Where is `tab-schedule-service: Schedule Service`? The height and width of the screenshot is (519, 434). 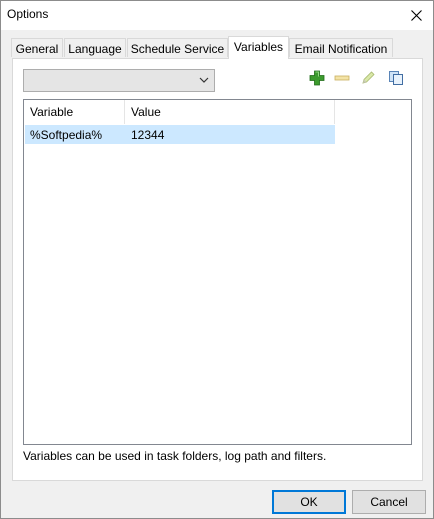 tab-schedule-service: Schedule Service is located at coordinates (177, 47).